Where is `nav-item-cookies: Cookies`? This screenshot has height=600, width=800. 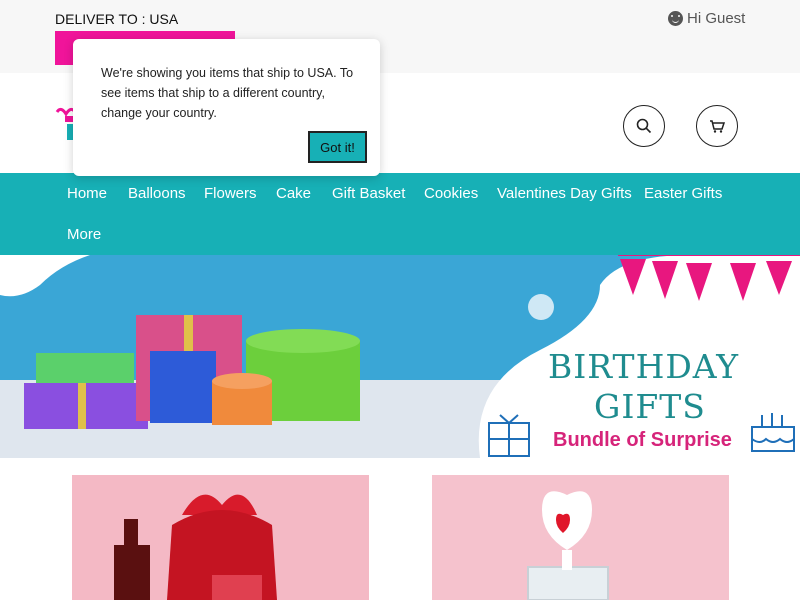
nav-item-cookies: Cookies is located at coordinates (451, 193).